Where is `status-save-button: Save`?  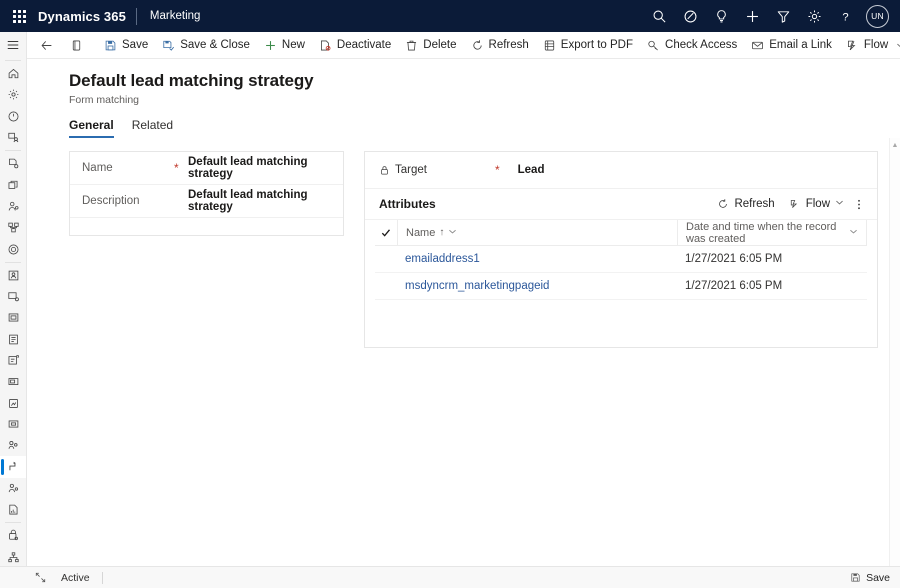
status-save-button: Save is located at coordinates (870, 578).